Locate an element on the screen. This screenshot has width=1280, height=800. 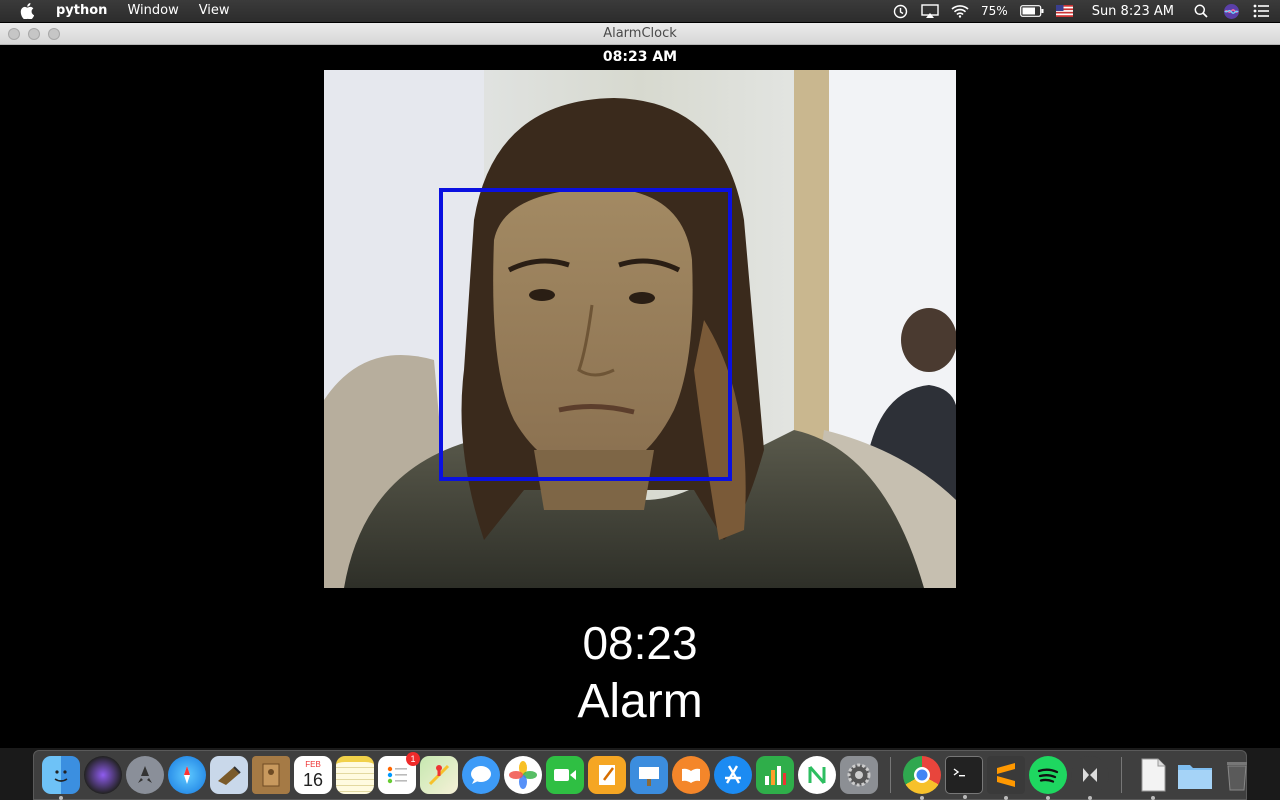
window-controls is located at coordinates (34, 34).